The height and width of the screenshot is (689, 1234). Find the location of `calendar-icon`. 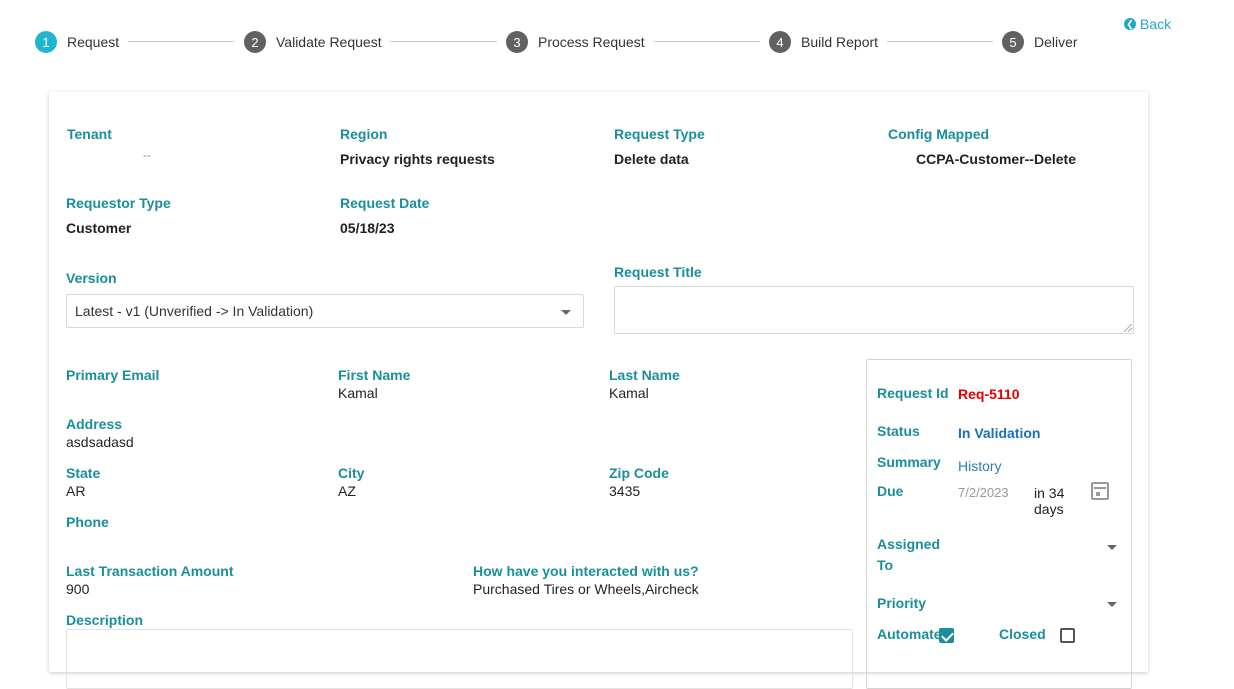

calendar-icon is located at coordinates (1100, 491).